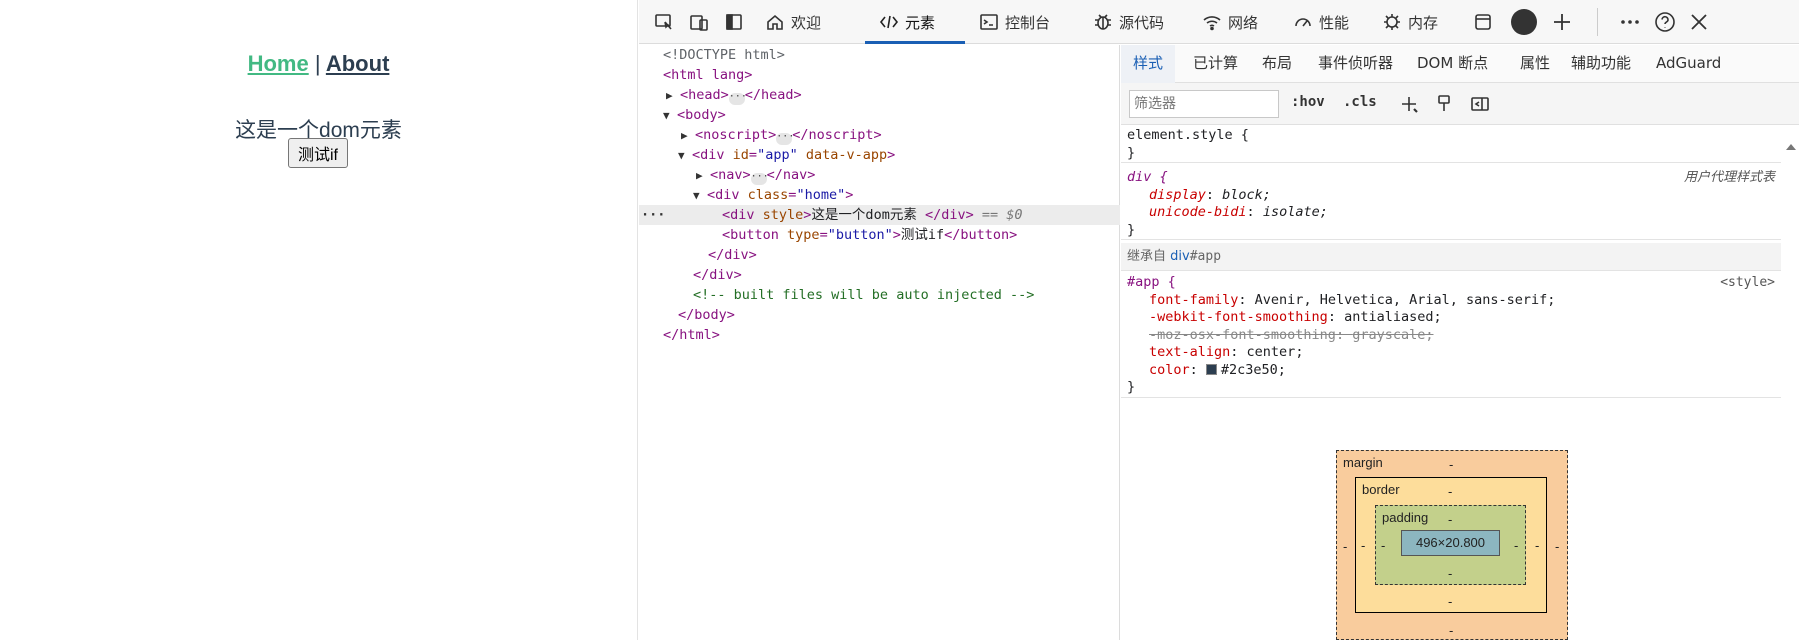 The image size is (1799, 640). What do you see at coordinates (1452, 64) in the screenshot?
I see `subtab-dom-breakpoints: DOM 断点` at bounding box center [1452, 64].